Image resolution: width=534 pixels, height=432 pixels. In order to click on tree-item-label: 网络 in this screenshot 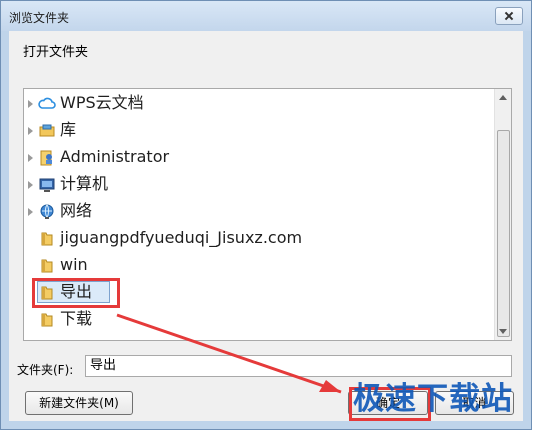, I will do `click(76, 210)`.